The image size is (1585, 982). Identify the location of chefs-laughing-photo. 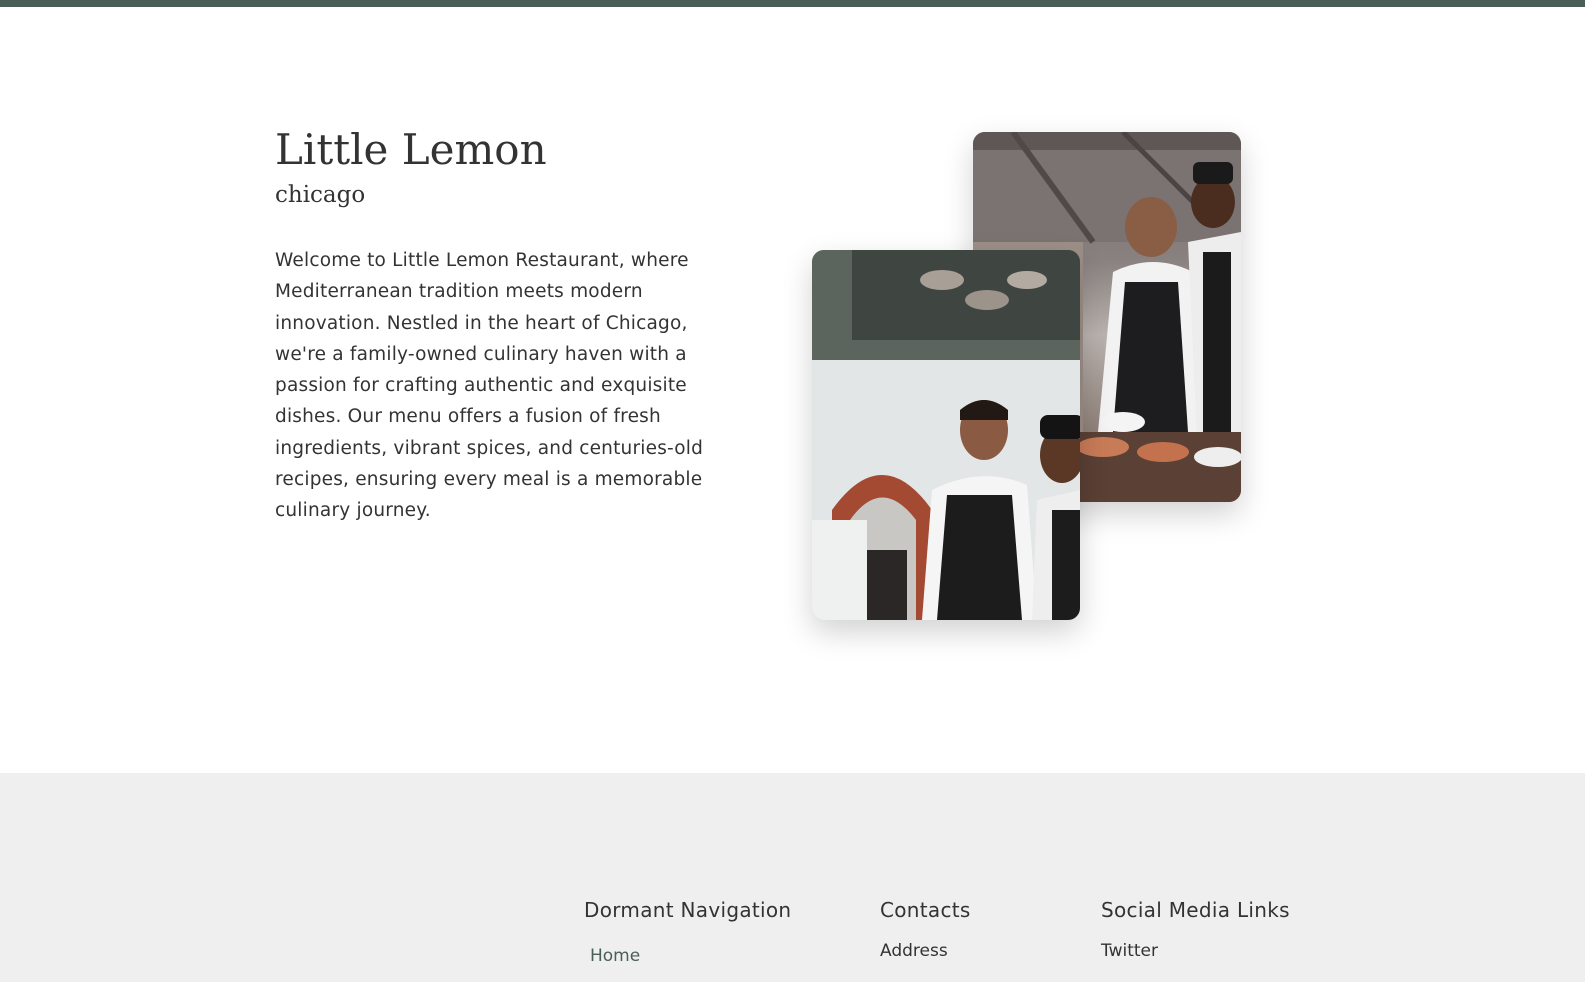
(946, 435).